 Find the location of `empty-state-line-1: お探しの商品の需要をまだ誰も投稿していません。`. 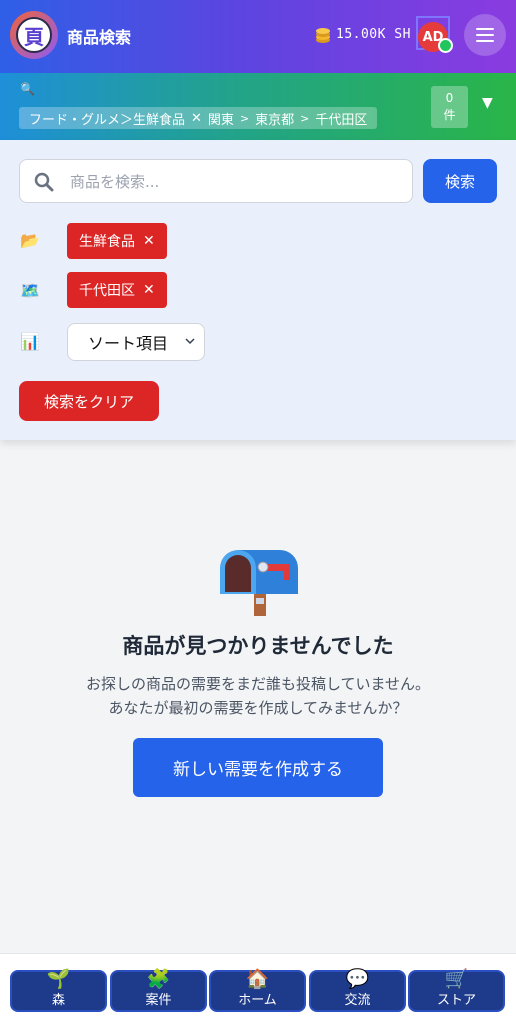

empty-state-line-1: お探しの商品の需要をまだ誰も投稿していません。 is located at coordinates (258, 684).